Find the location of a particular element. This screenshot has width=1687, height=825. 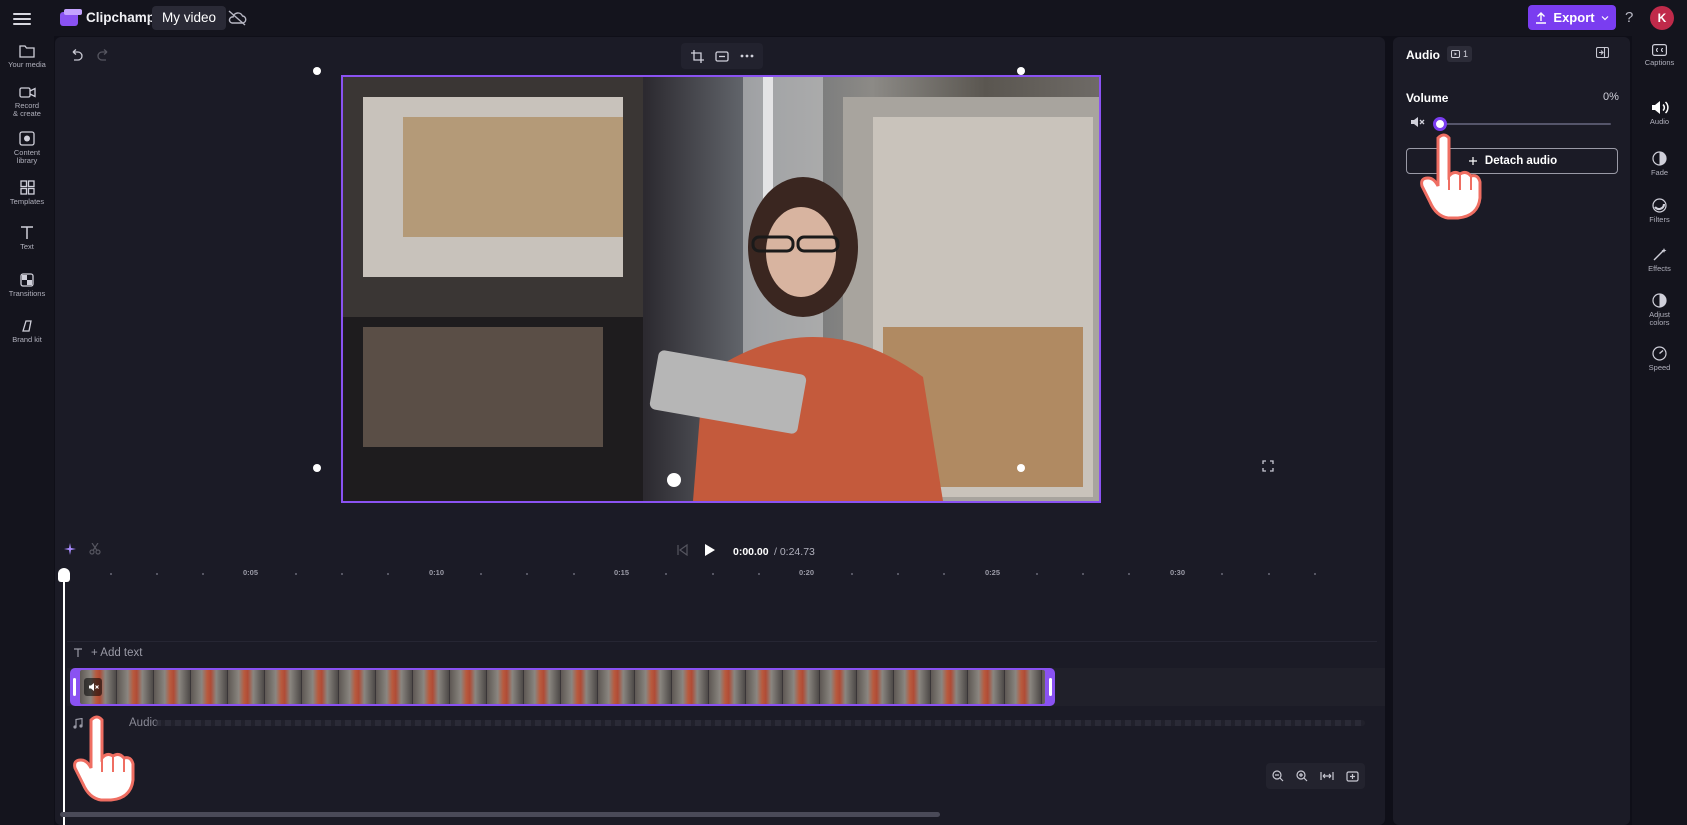

video-clip-icon is located at coordinates (1455, 54).